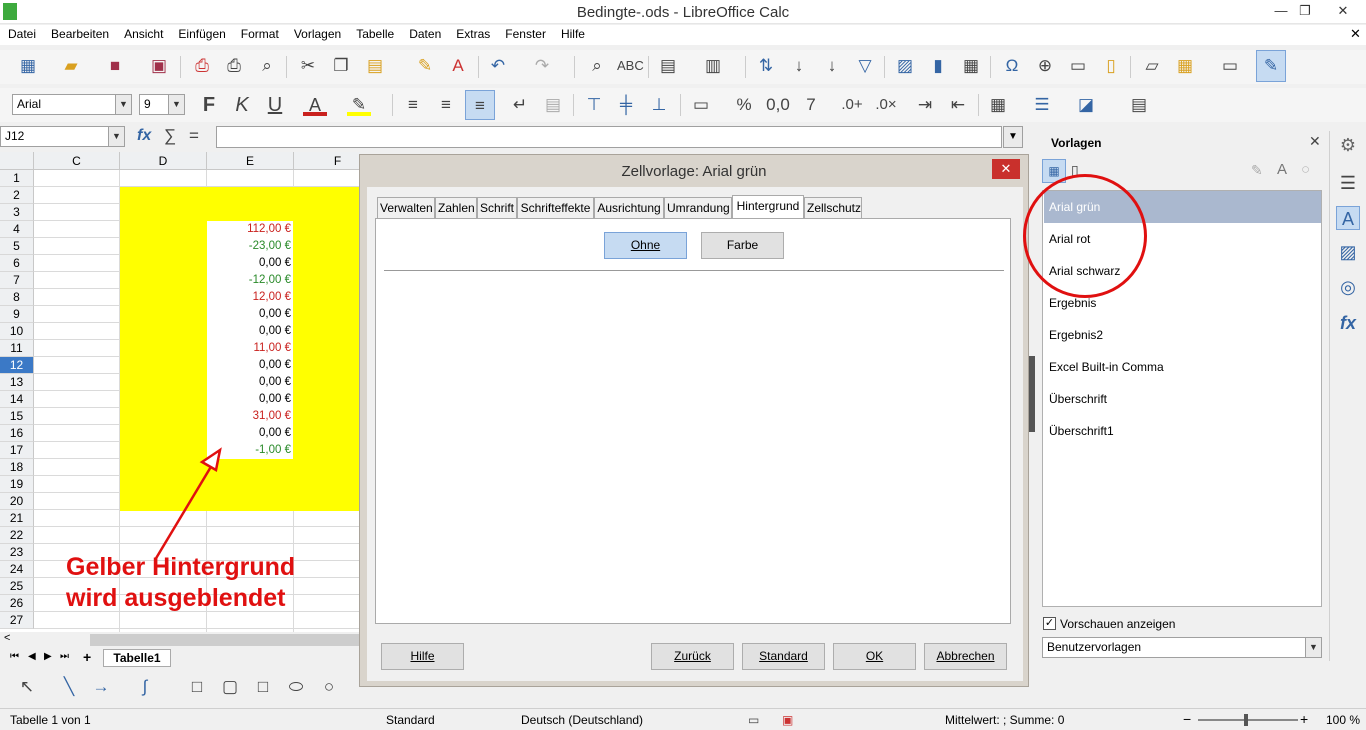 The image size is (1366, 730). Describe the element at coordinates (1230, 66) in the screenshot. I see `split-window-icon: ▭` at that location.